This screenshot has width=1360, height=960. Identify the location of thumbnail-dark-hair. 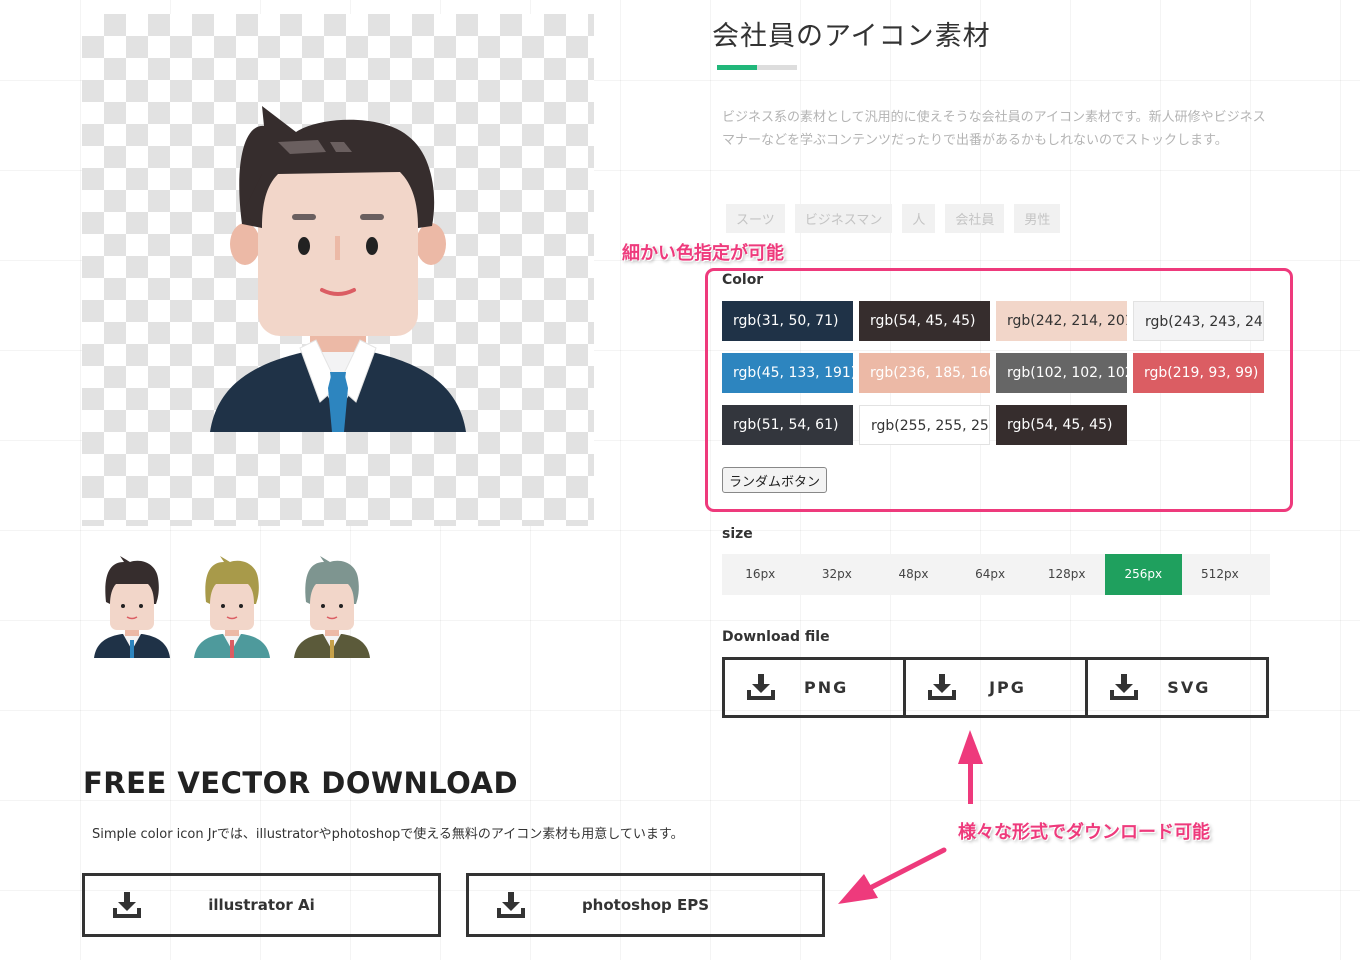
(132, 605).